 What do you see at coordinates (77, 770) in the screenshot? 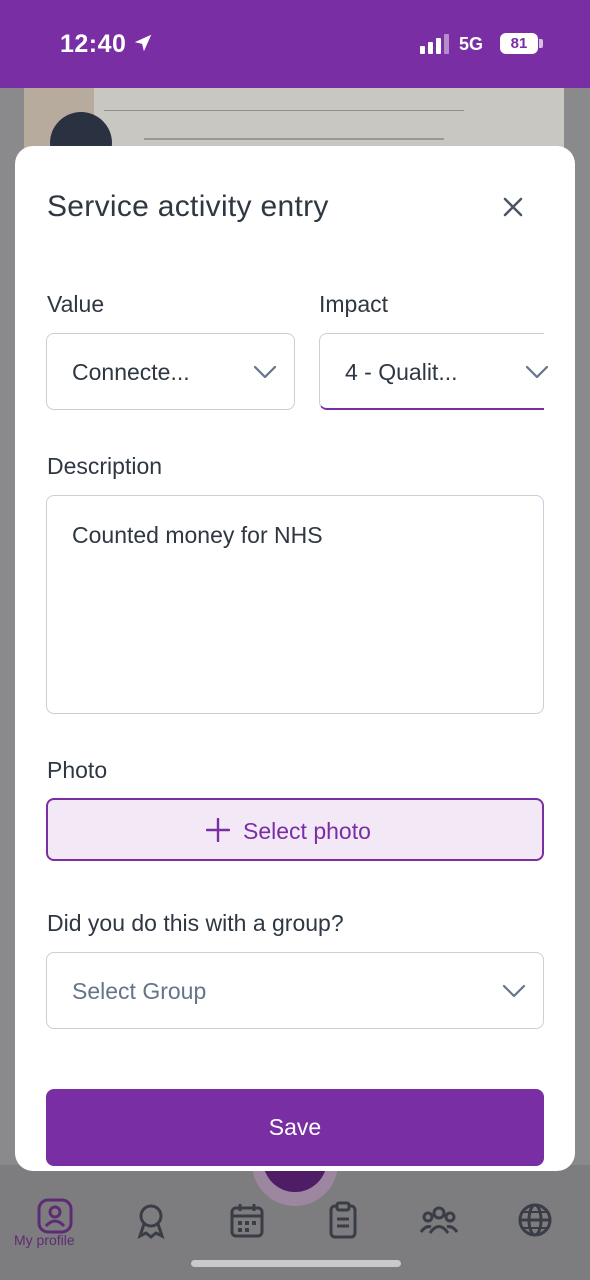
I see `photo-label: Photo` at bounding box center [77, 770].